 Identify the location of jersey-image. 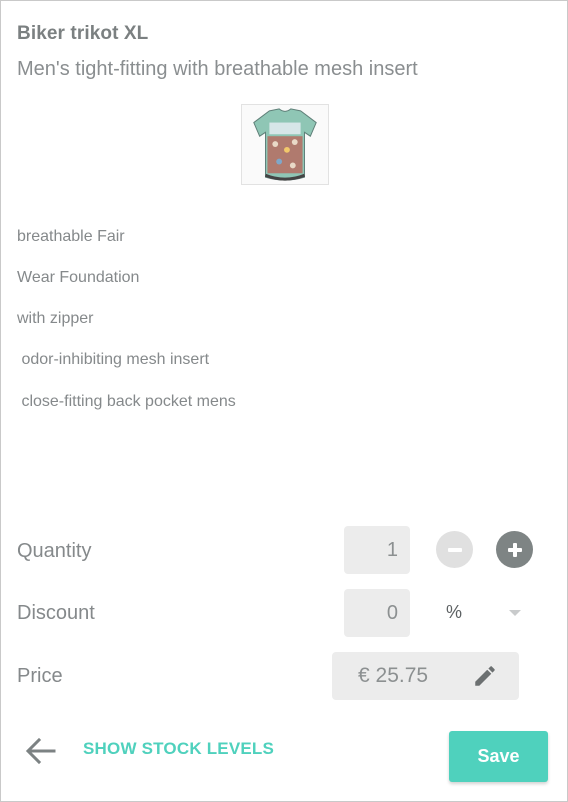
(285, 144).